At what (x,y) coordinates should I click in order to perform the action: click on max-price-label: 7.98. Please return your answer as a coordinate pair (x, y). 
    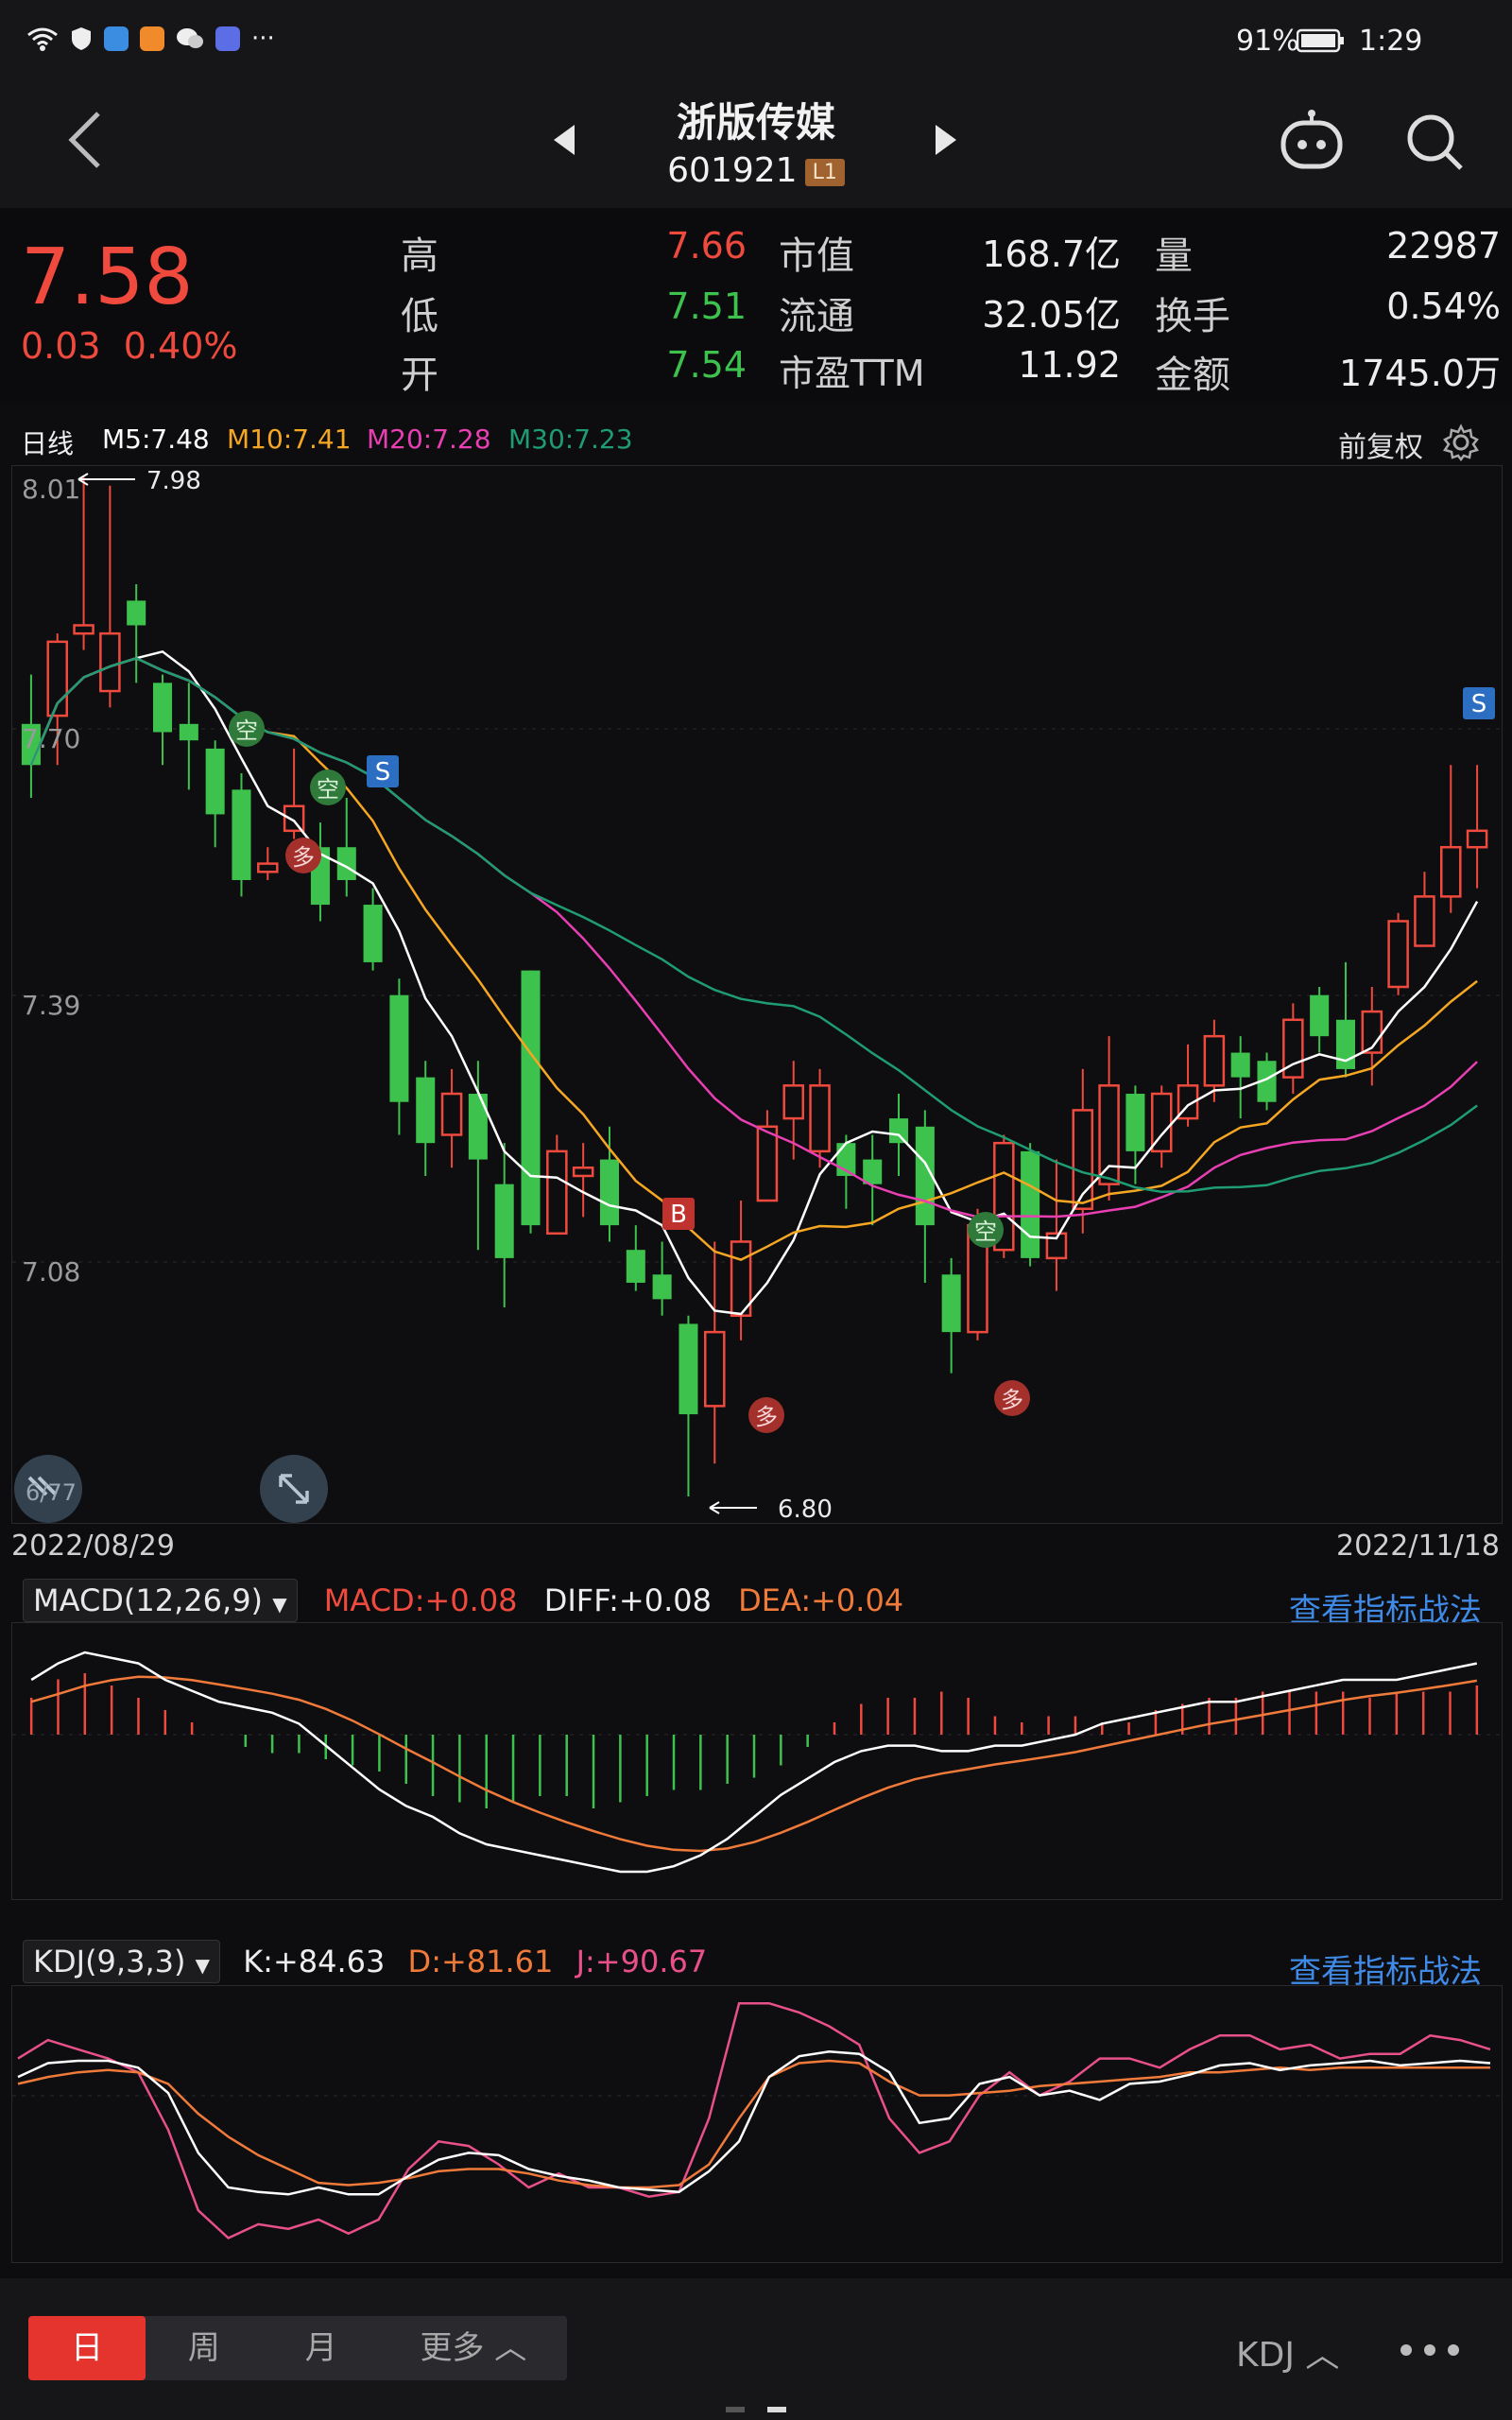
    Looking at the image, I should click on (173, 481).